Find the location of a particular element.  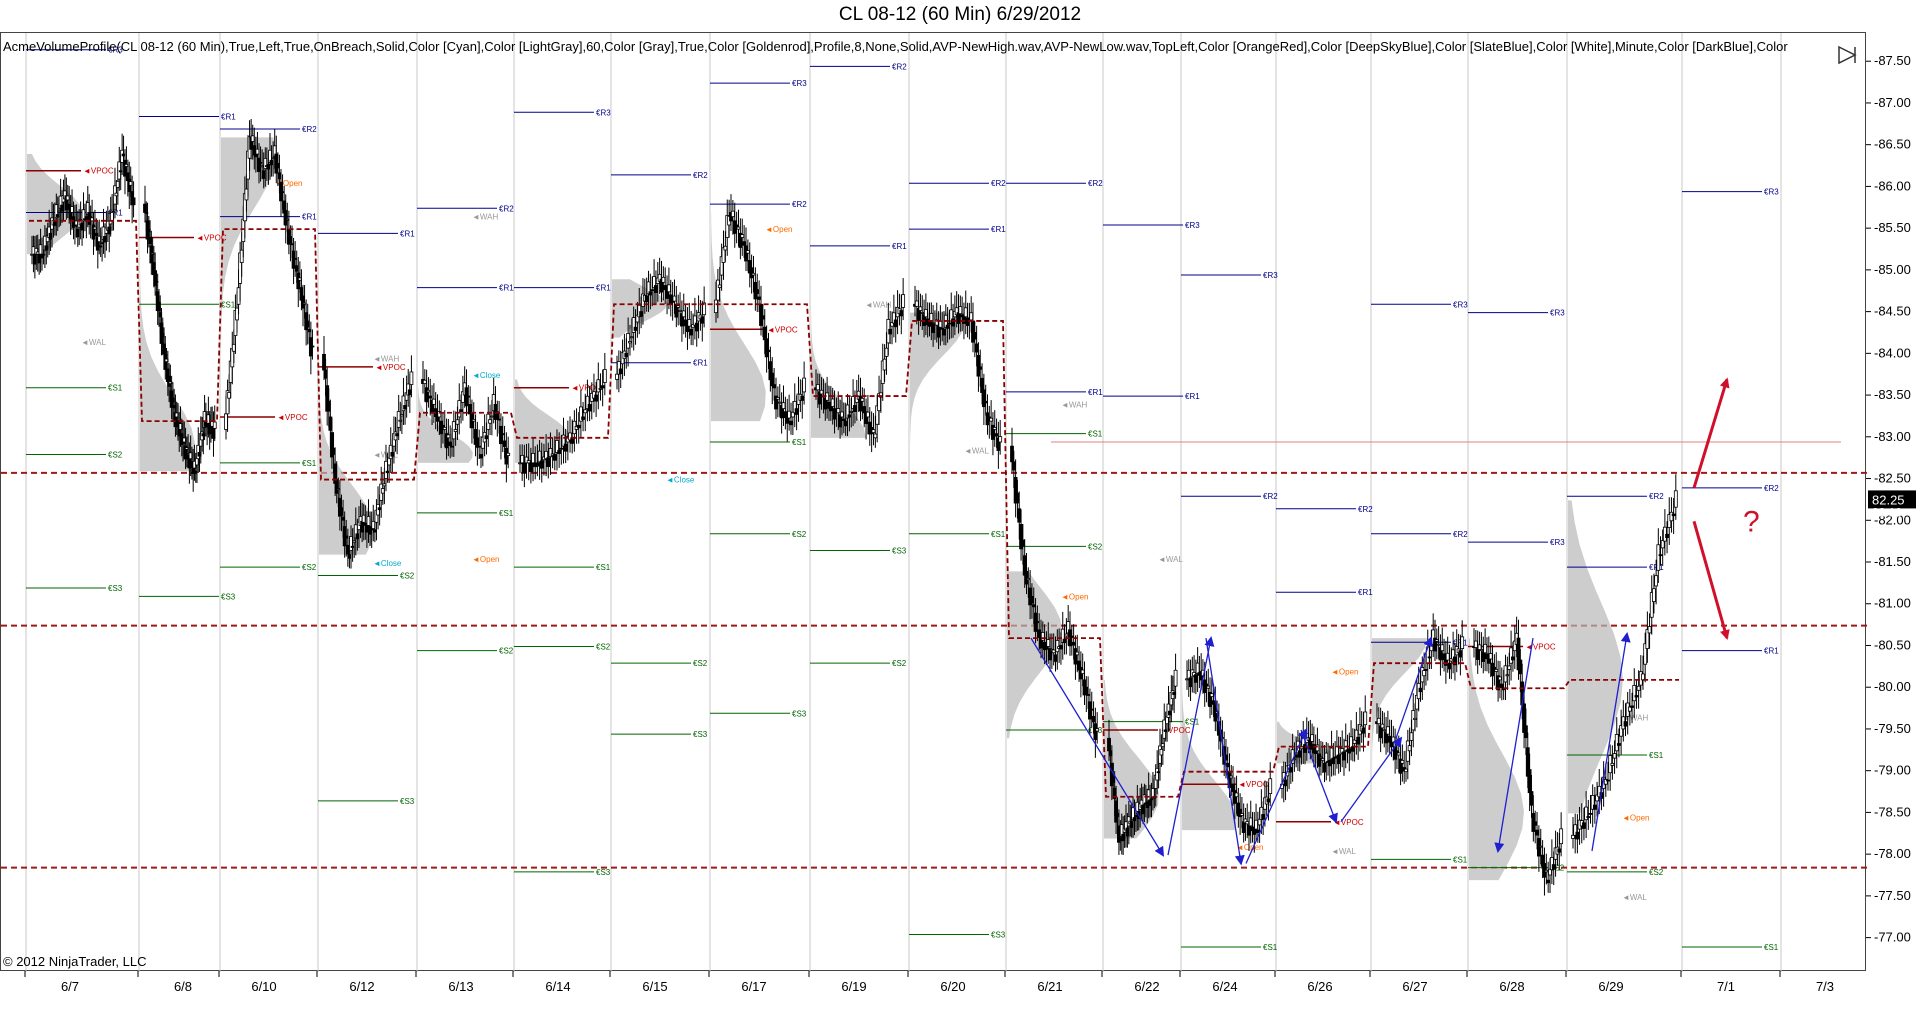

time-tick-label: 6/28 is located at coordinates (1511, 986).